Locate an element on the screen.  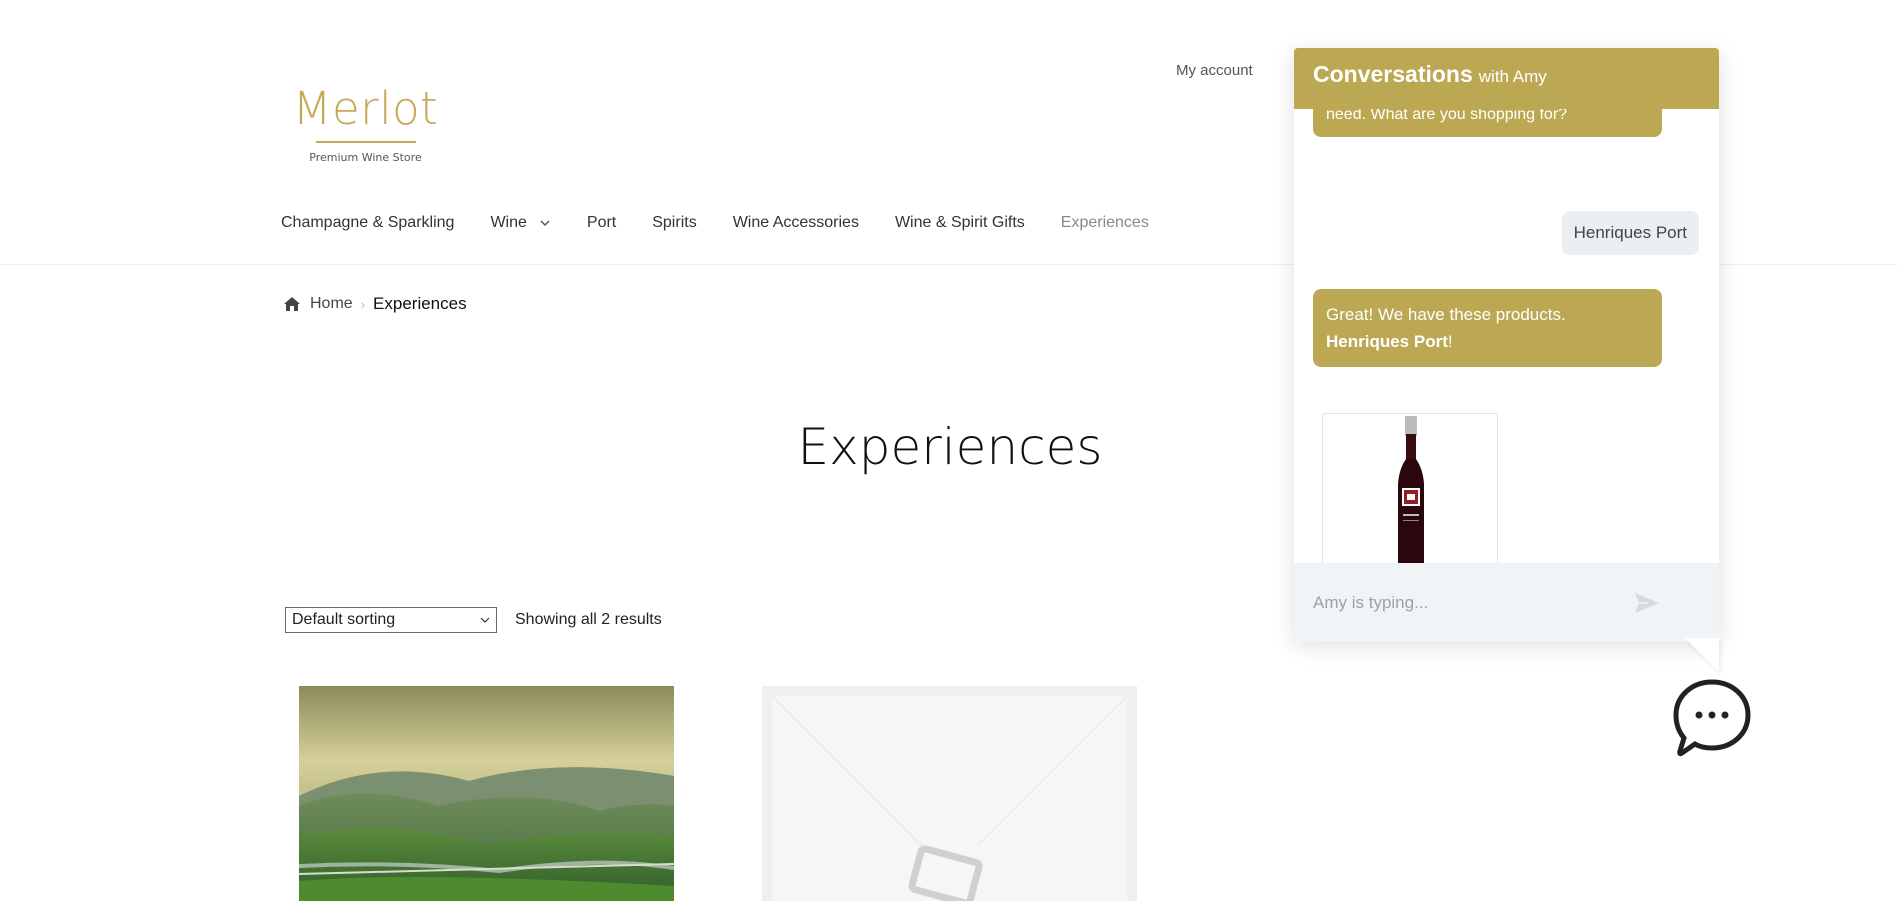
nav-item-wine: Wine is located at coordinates (520, 223).